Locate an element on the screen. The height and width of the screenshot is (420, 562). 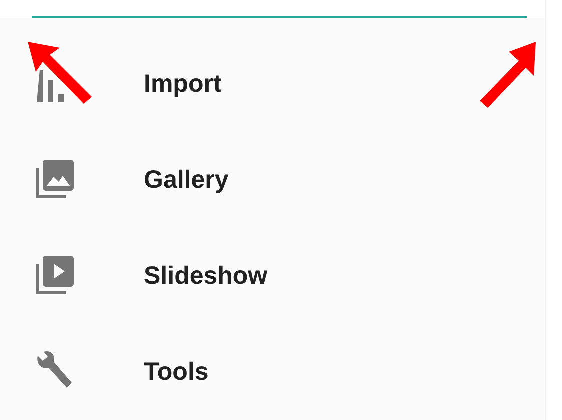
gallery-icon is located at coordinates (54, 180).